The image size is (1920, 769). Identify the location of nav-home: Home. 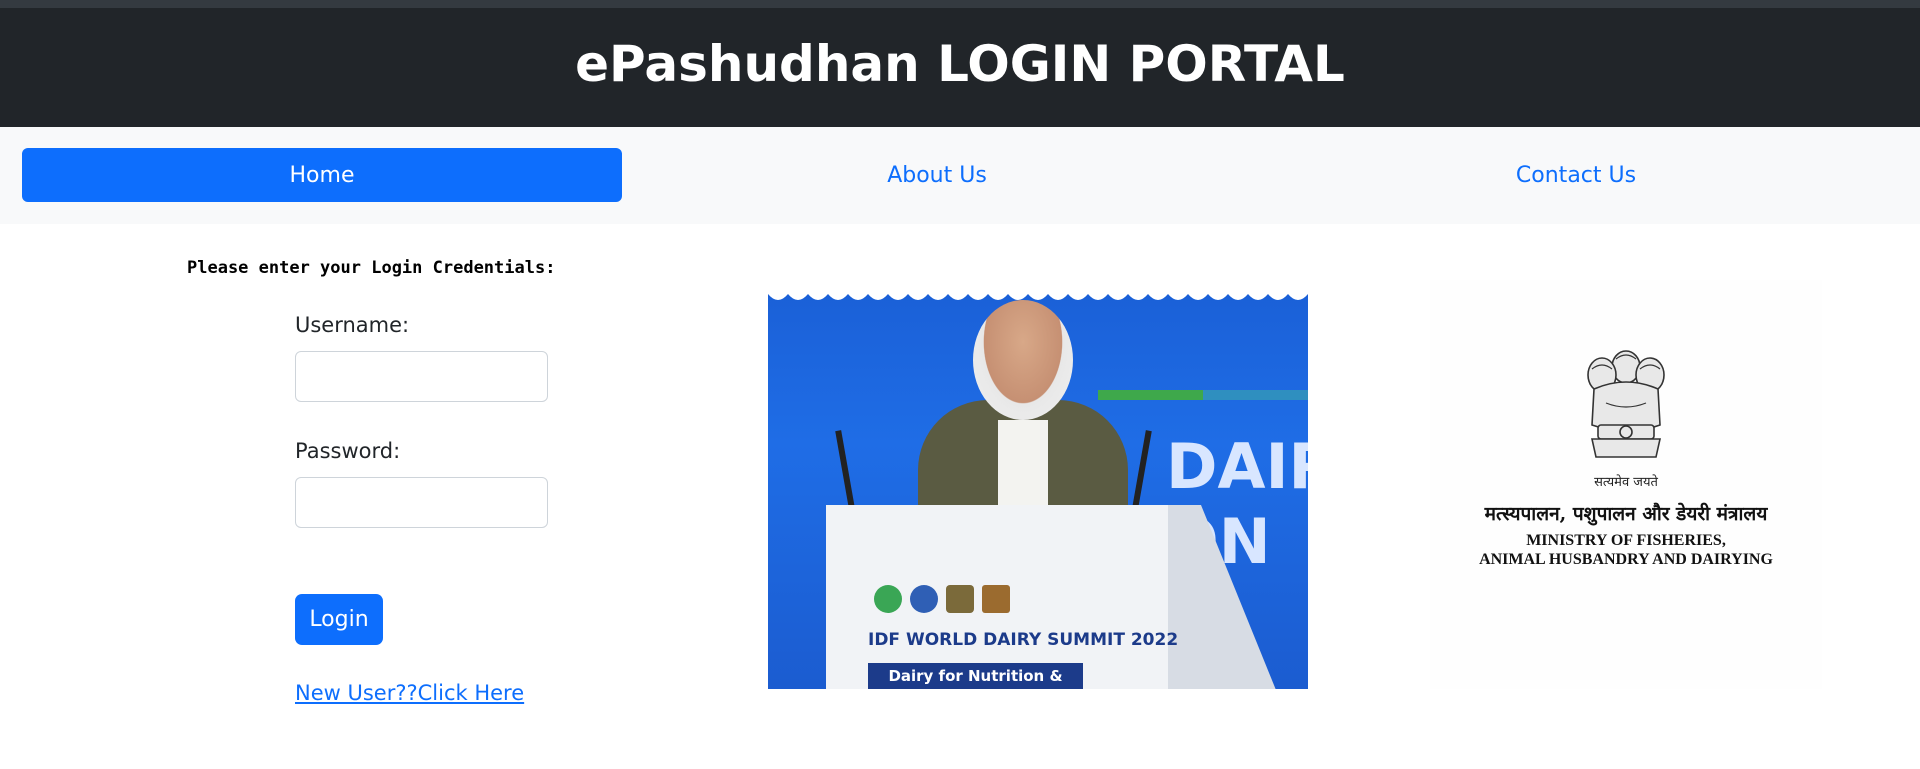
(322, 175).